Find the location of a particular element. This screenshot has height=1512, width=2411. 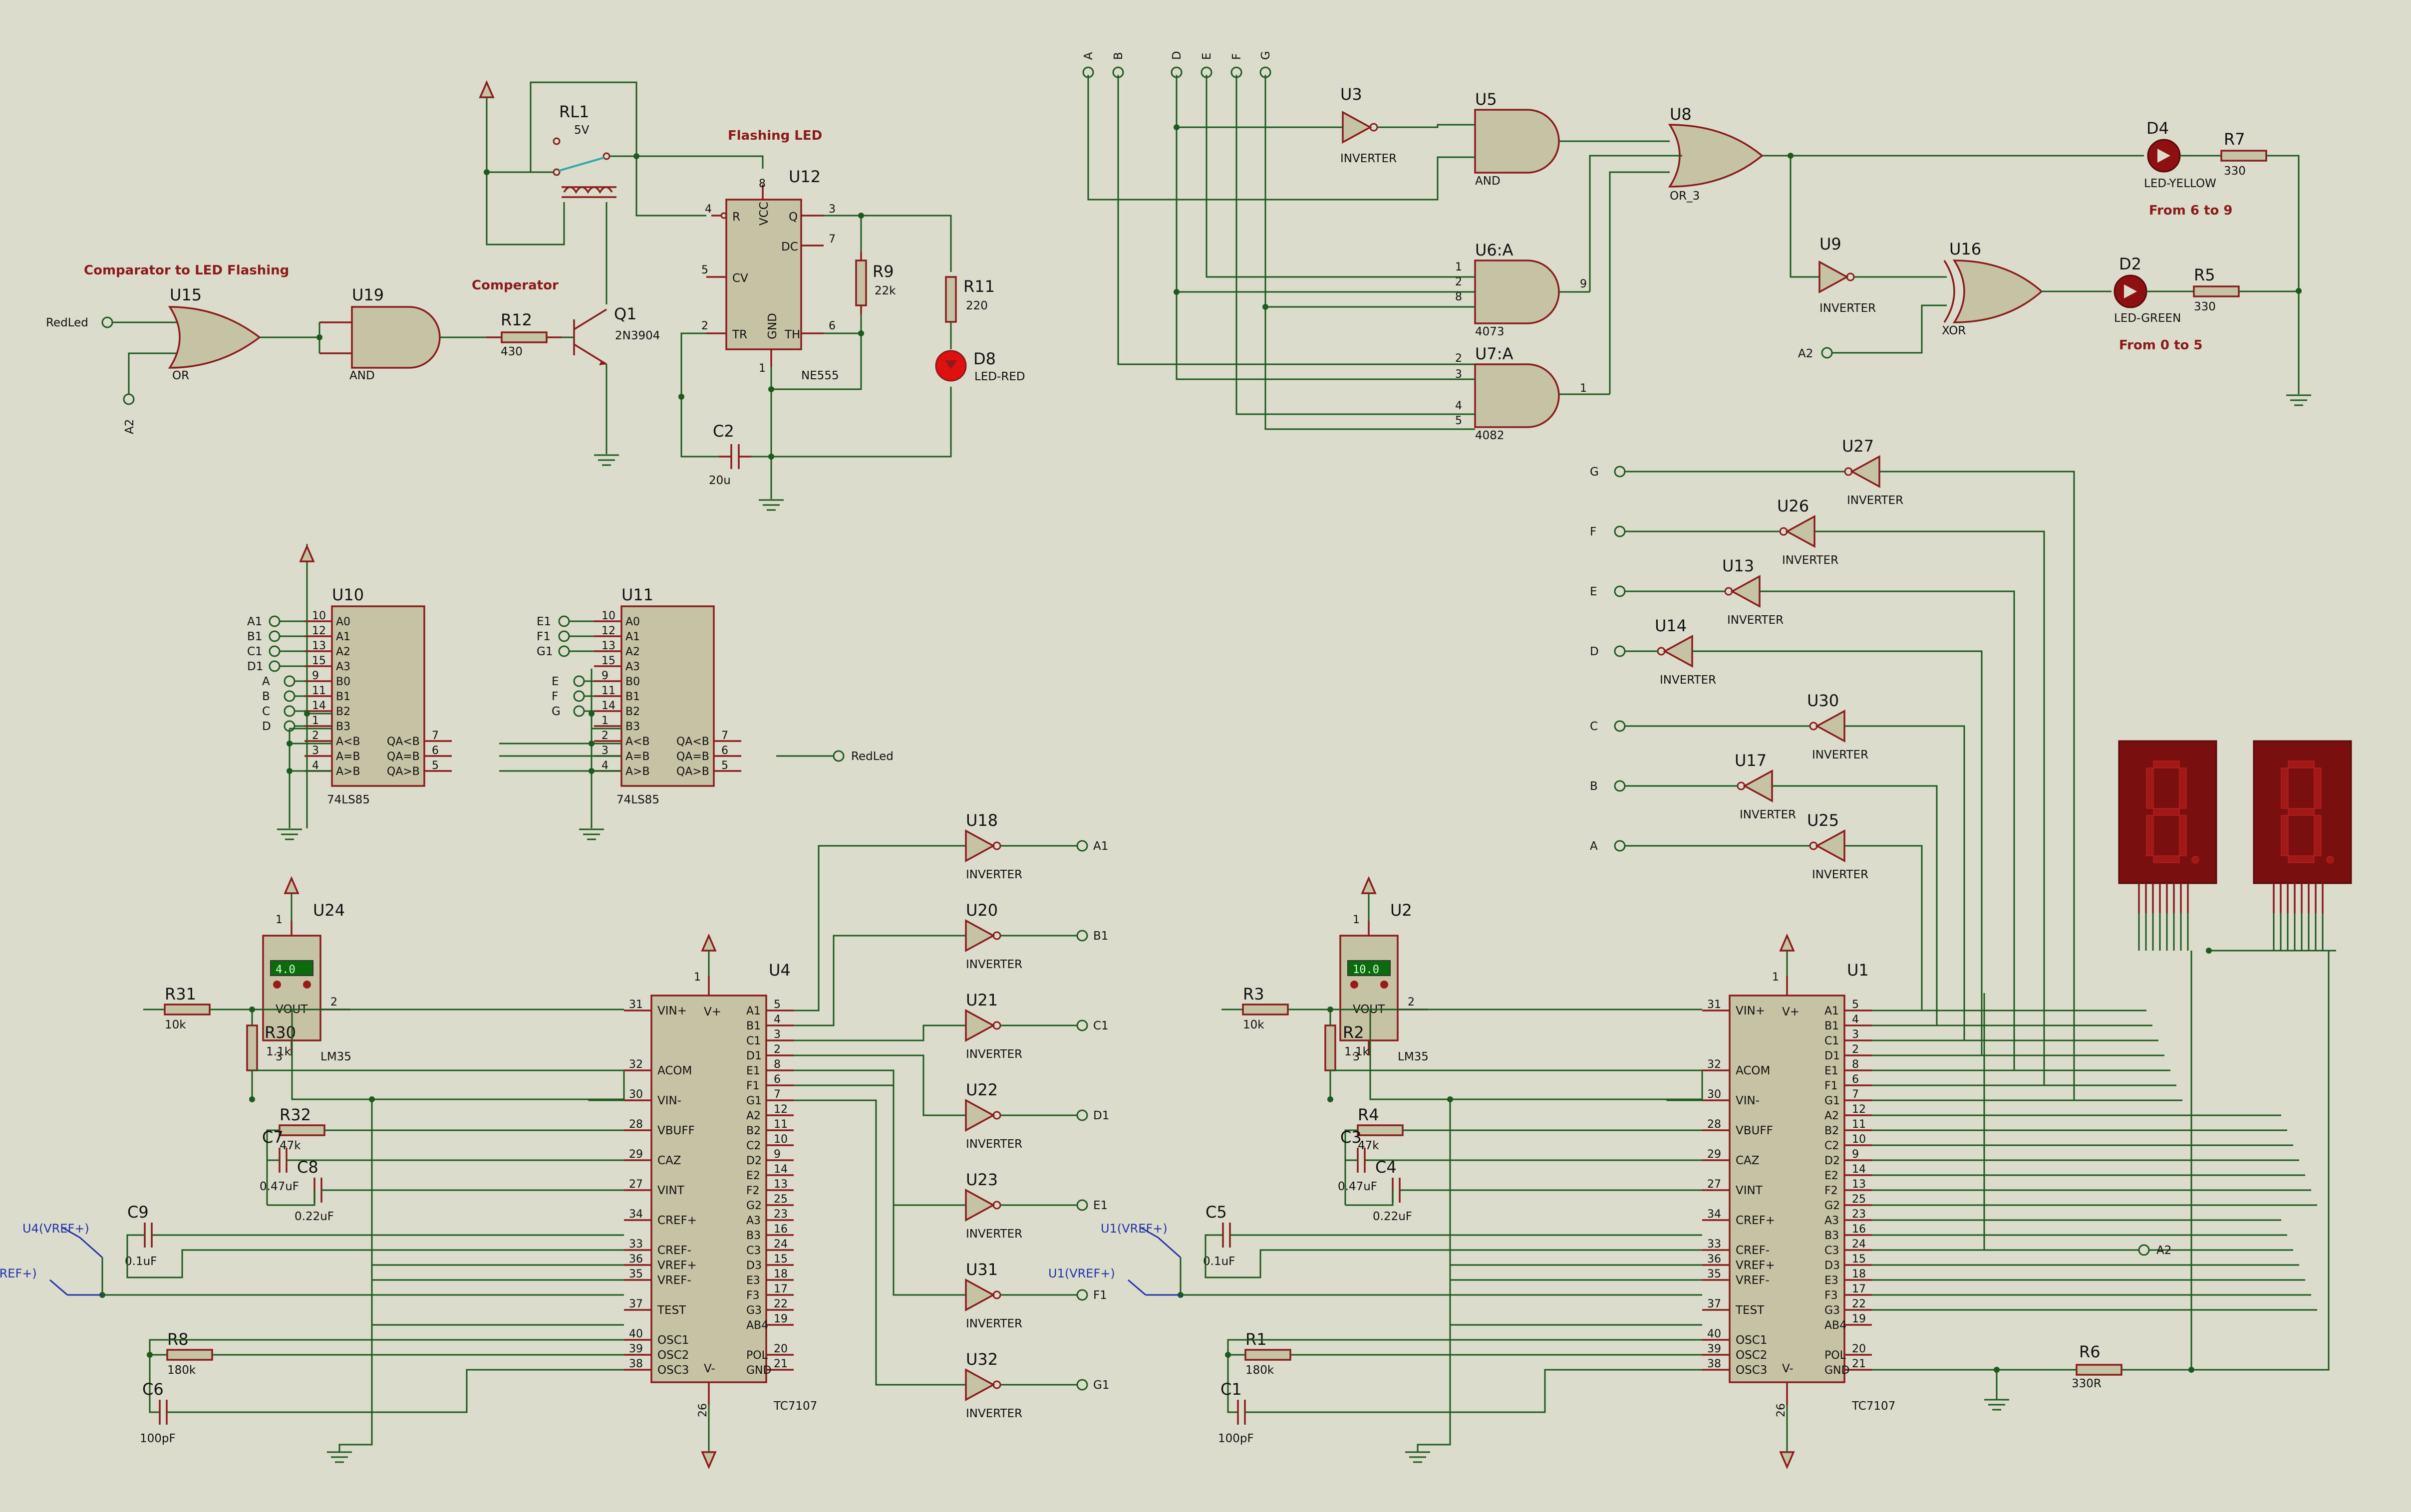

u12-label: U12 is located at coordinates (805, 176).